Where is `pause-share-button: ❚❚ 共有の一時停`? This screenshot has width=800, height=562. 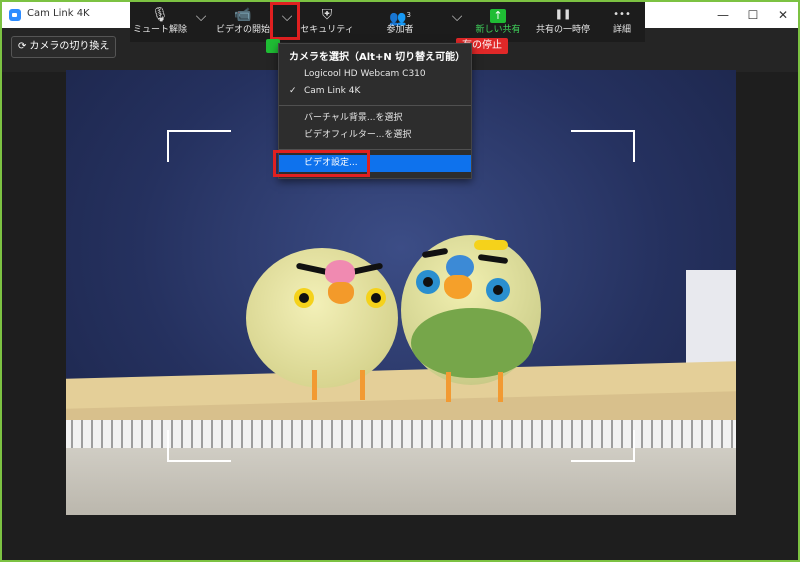
pause-share-button: ❚❚ 共有の一時停 is located at coordinates (563, 22).